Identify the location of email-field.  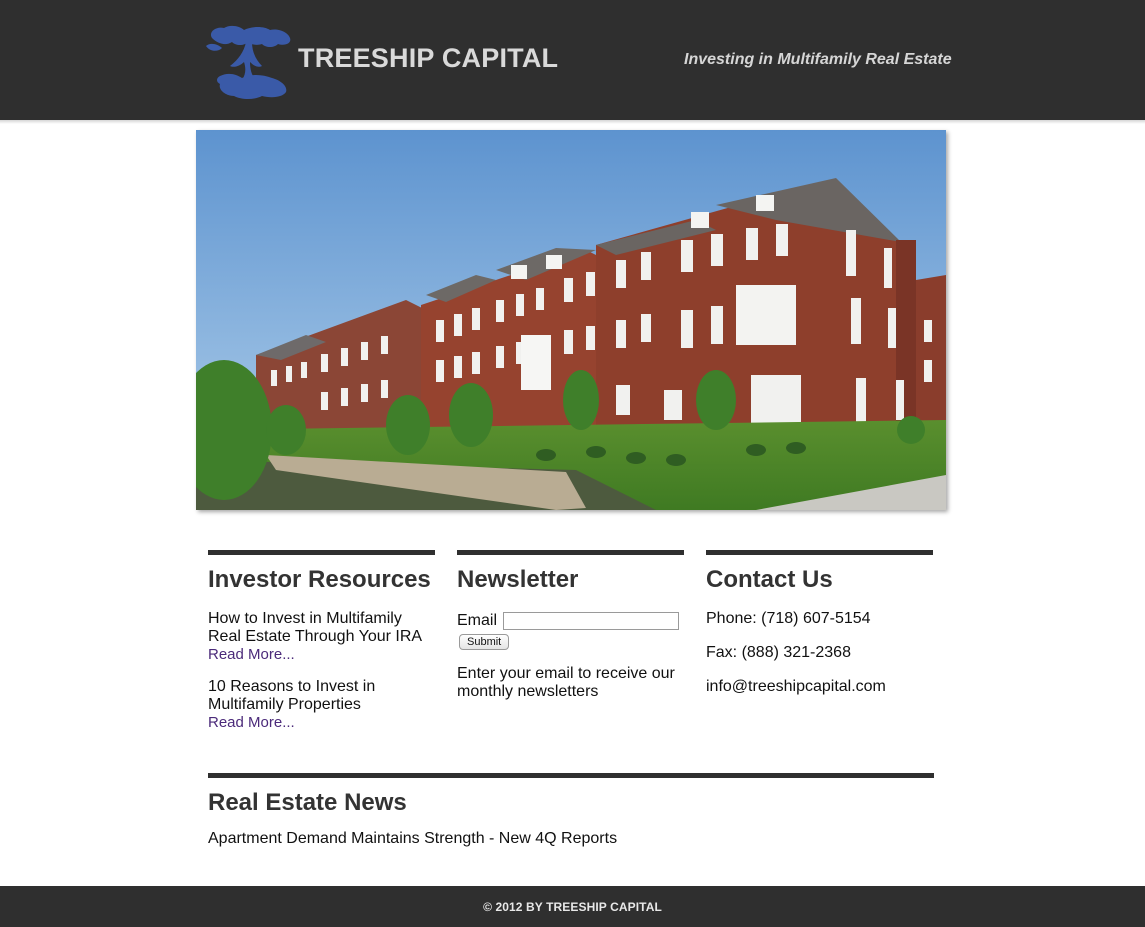
(591, 621).